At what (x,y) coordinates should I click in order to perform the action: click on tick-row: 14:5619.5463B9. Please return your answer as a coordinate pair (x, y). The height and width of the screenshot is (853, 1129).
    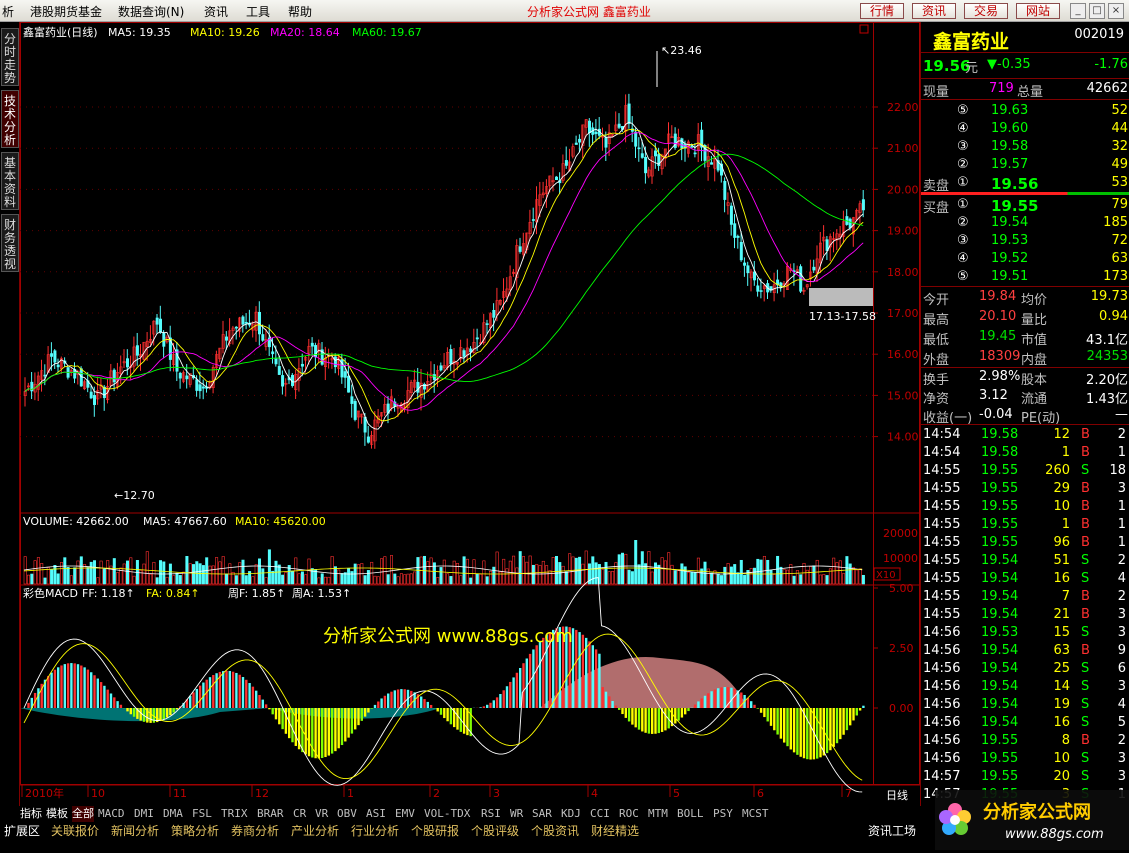
    Looking at the image, I should click on (1025, 651).